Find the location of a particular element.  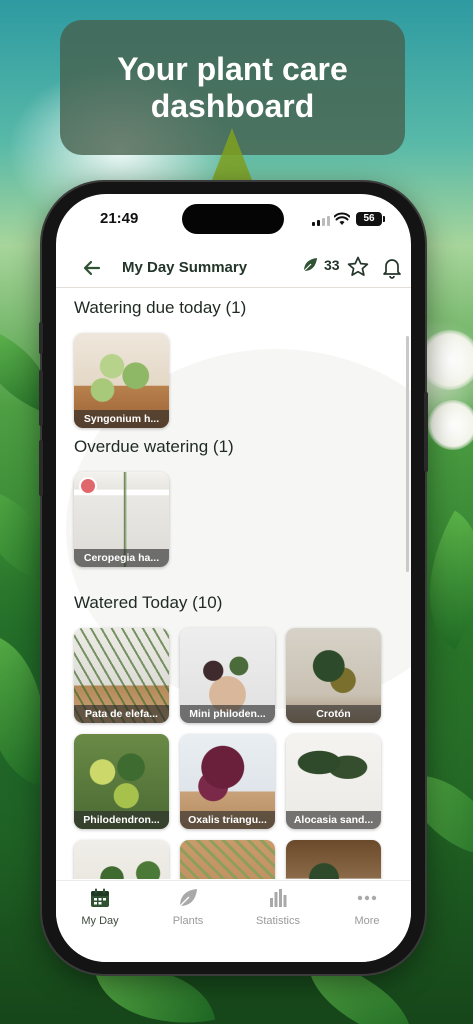

app-header: My Day Summary 33 is located at coordinates (233, 268).